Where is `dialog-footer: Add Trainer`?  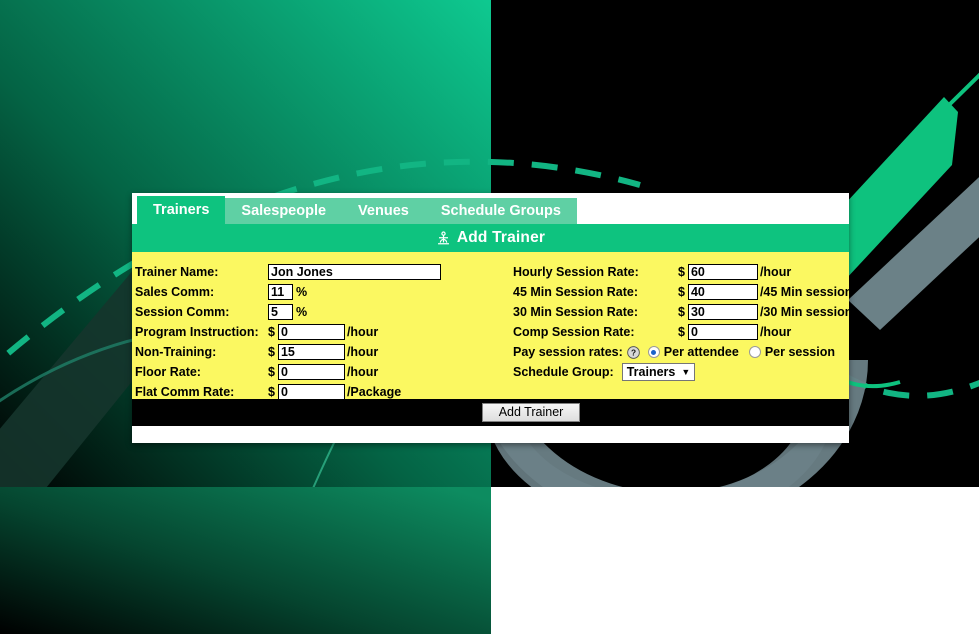 dialog-footer: Add Trainer is located at coordinates (490, 412).